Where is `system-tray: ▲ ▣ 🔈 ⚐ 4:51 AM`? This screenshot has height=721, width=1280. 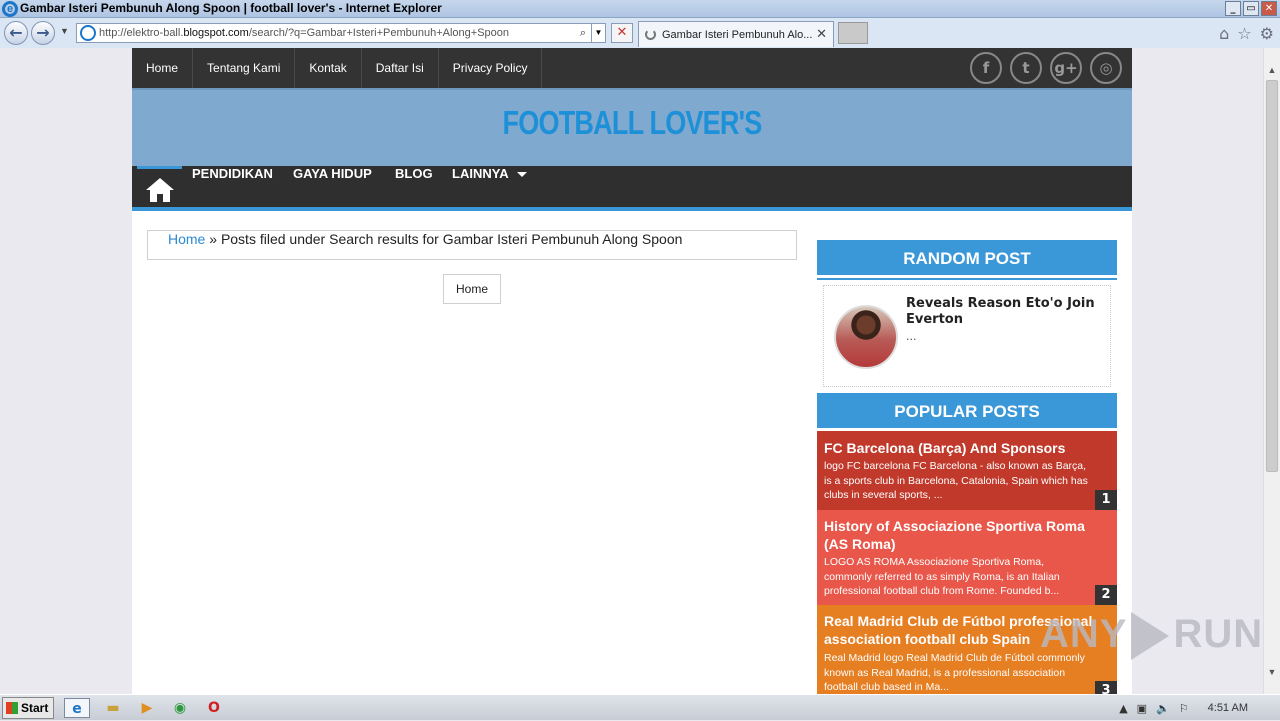
system-tray: ▲ ▣ 🔈 ⚐ 4:51 AM is located at coordinates (1199, 708).